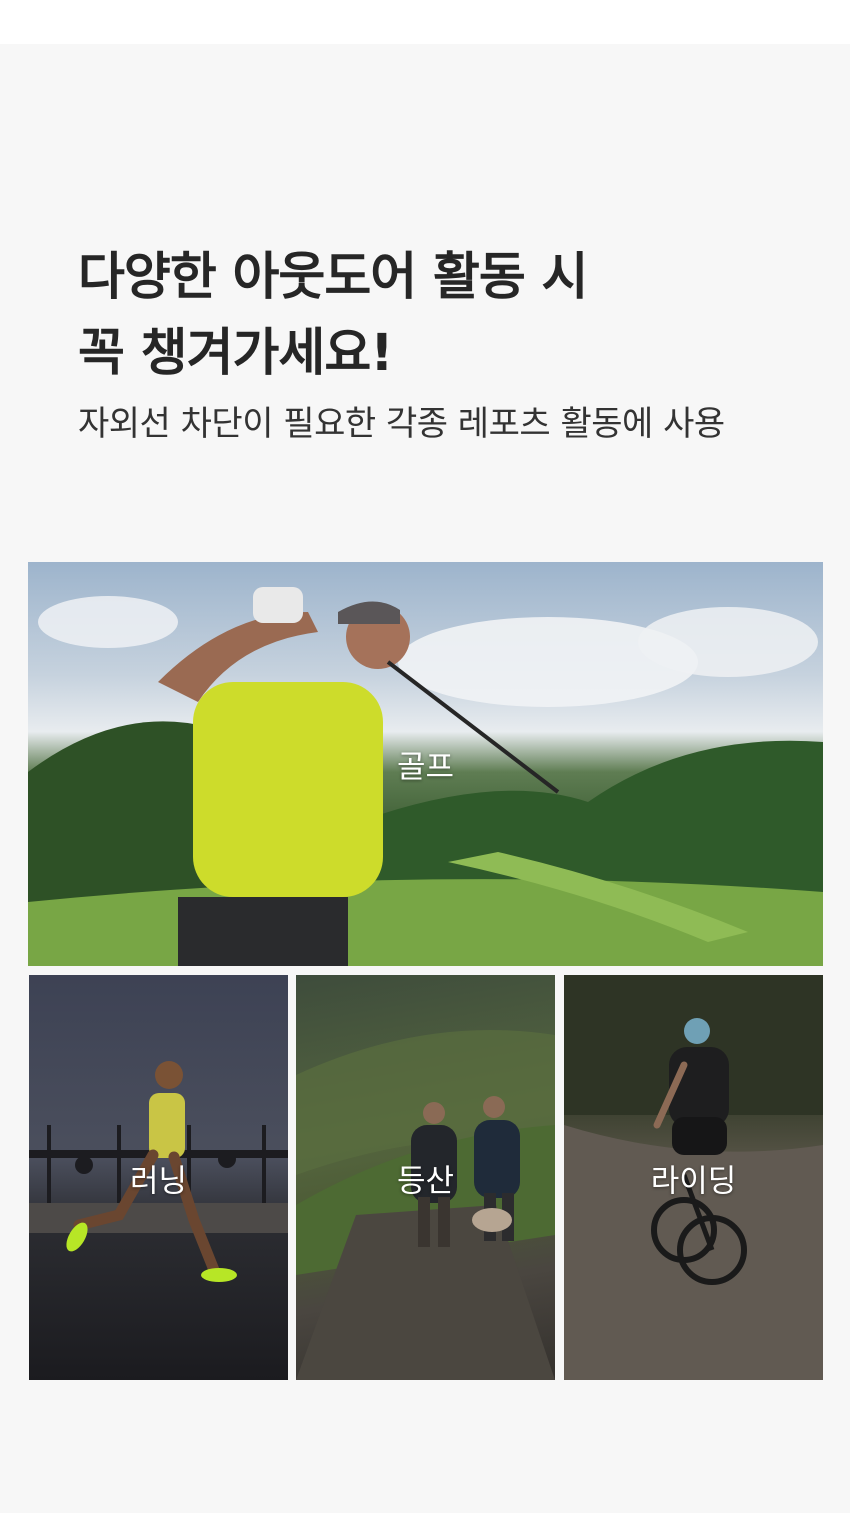 Image resolution: width=850 pixels, height=1513 pixels. I want to click on golf-label: 골프, so click(425, 767).